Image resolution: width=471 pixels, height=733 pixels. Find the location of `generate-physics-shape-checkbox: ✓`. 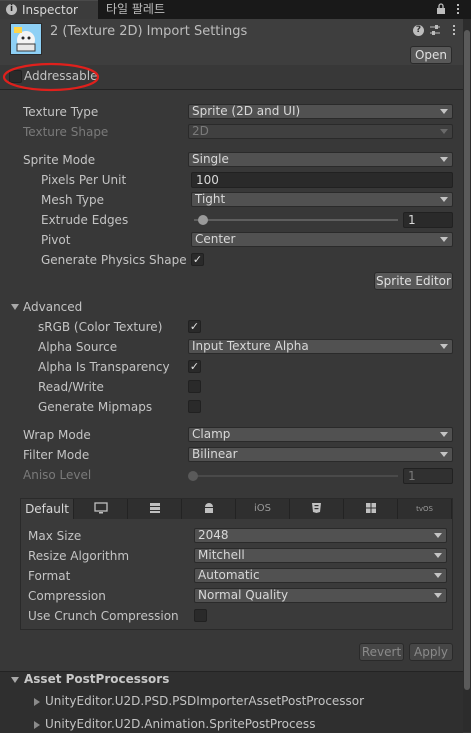

generate-physics-shape-checkbox: ✓ is located at coordinates (197, 259).